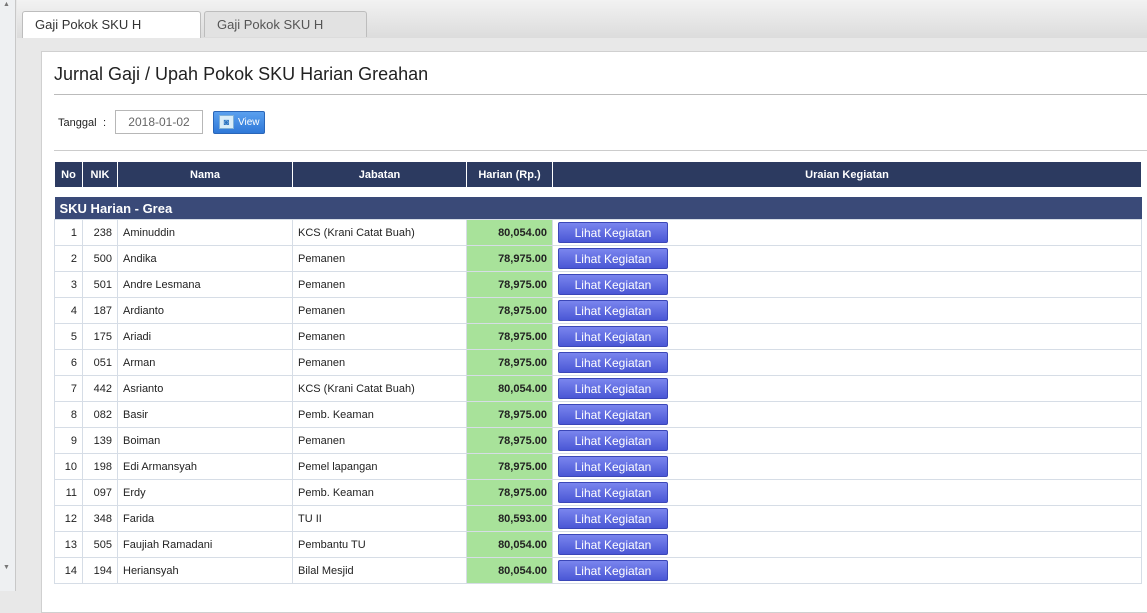 Image resolution: width=1147 pixels, height=613 pixels. What do you see at coordinates (68, 362) in the screenshot?
I see `row-no: 6` at bounding box center [68, 362].